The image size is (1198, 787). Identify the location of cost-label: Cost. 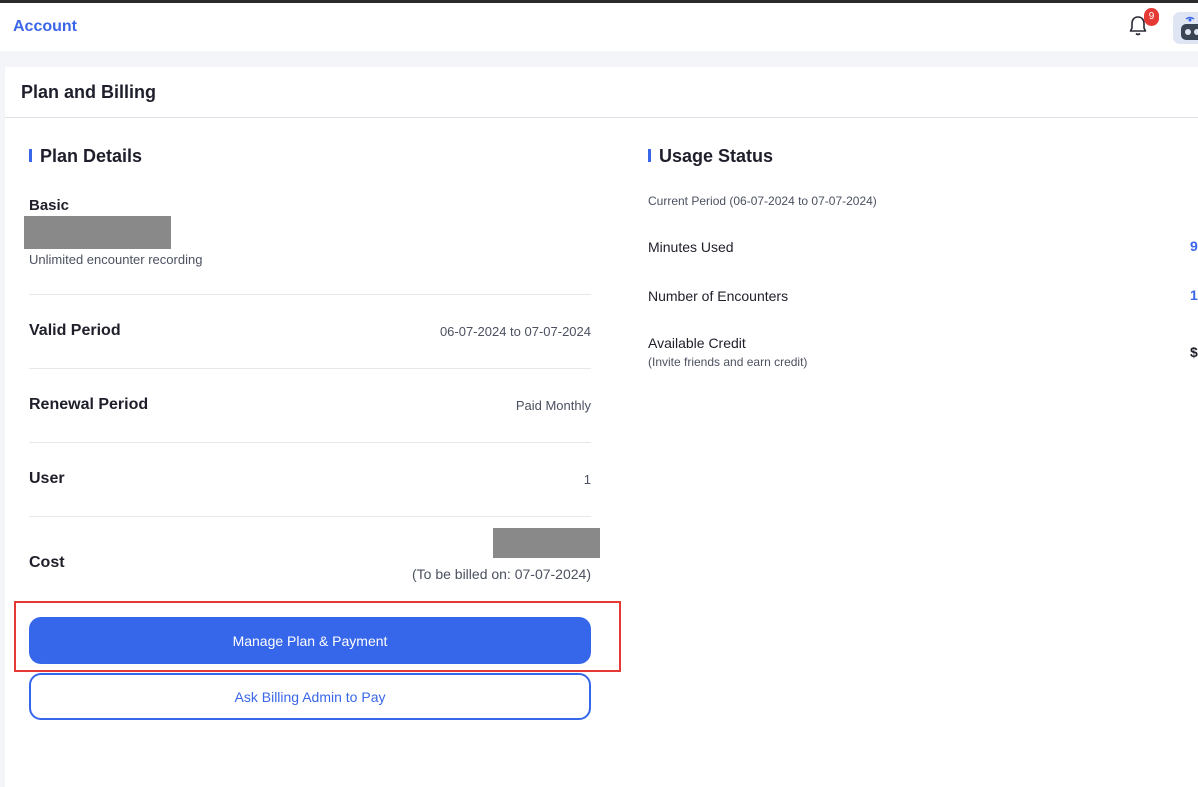
(47, 562).